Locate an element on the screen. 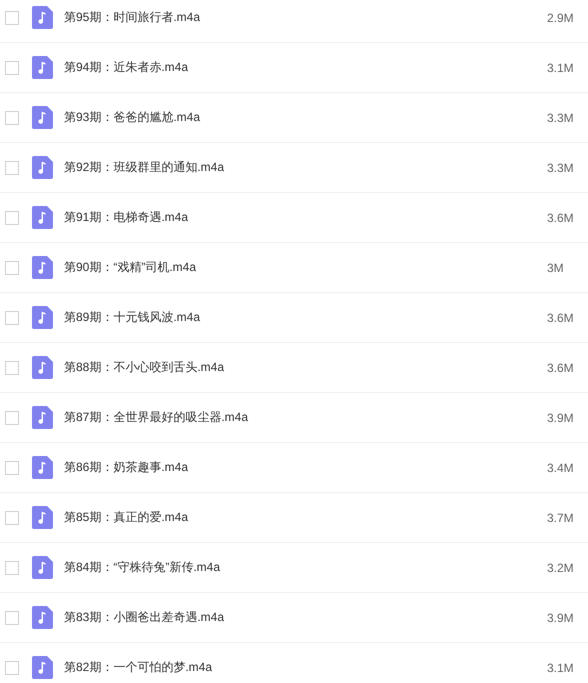 Image resolution: width=588 pixels, height=683 pixels. file-name: 第87期：全世界最好的吸尘器.m4a is located at coordinates (305, 417).